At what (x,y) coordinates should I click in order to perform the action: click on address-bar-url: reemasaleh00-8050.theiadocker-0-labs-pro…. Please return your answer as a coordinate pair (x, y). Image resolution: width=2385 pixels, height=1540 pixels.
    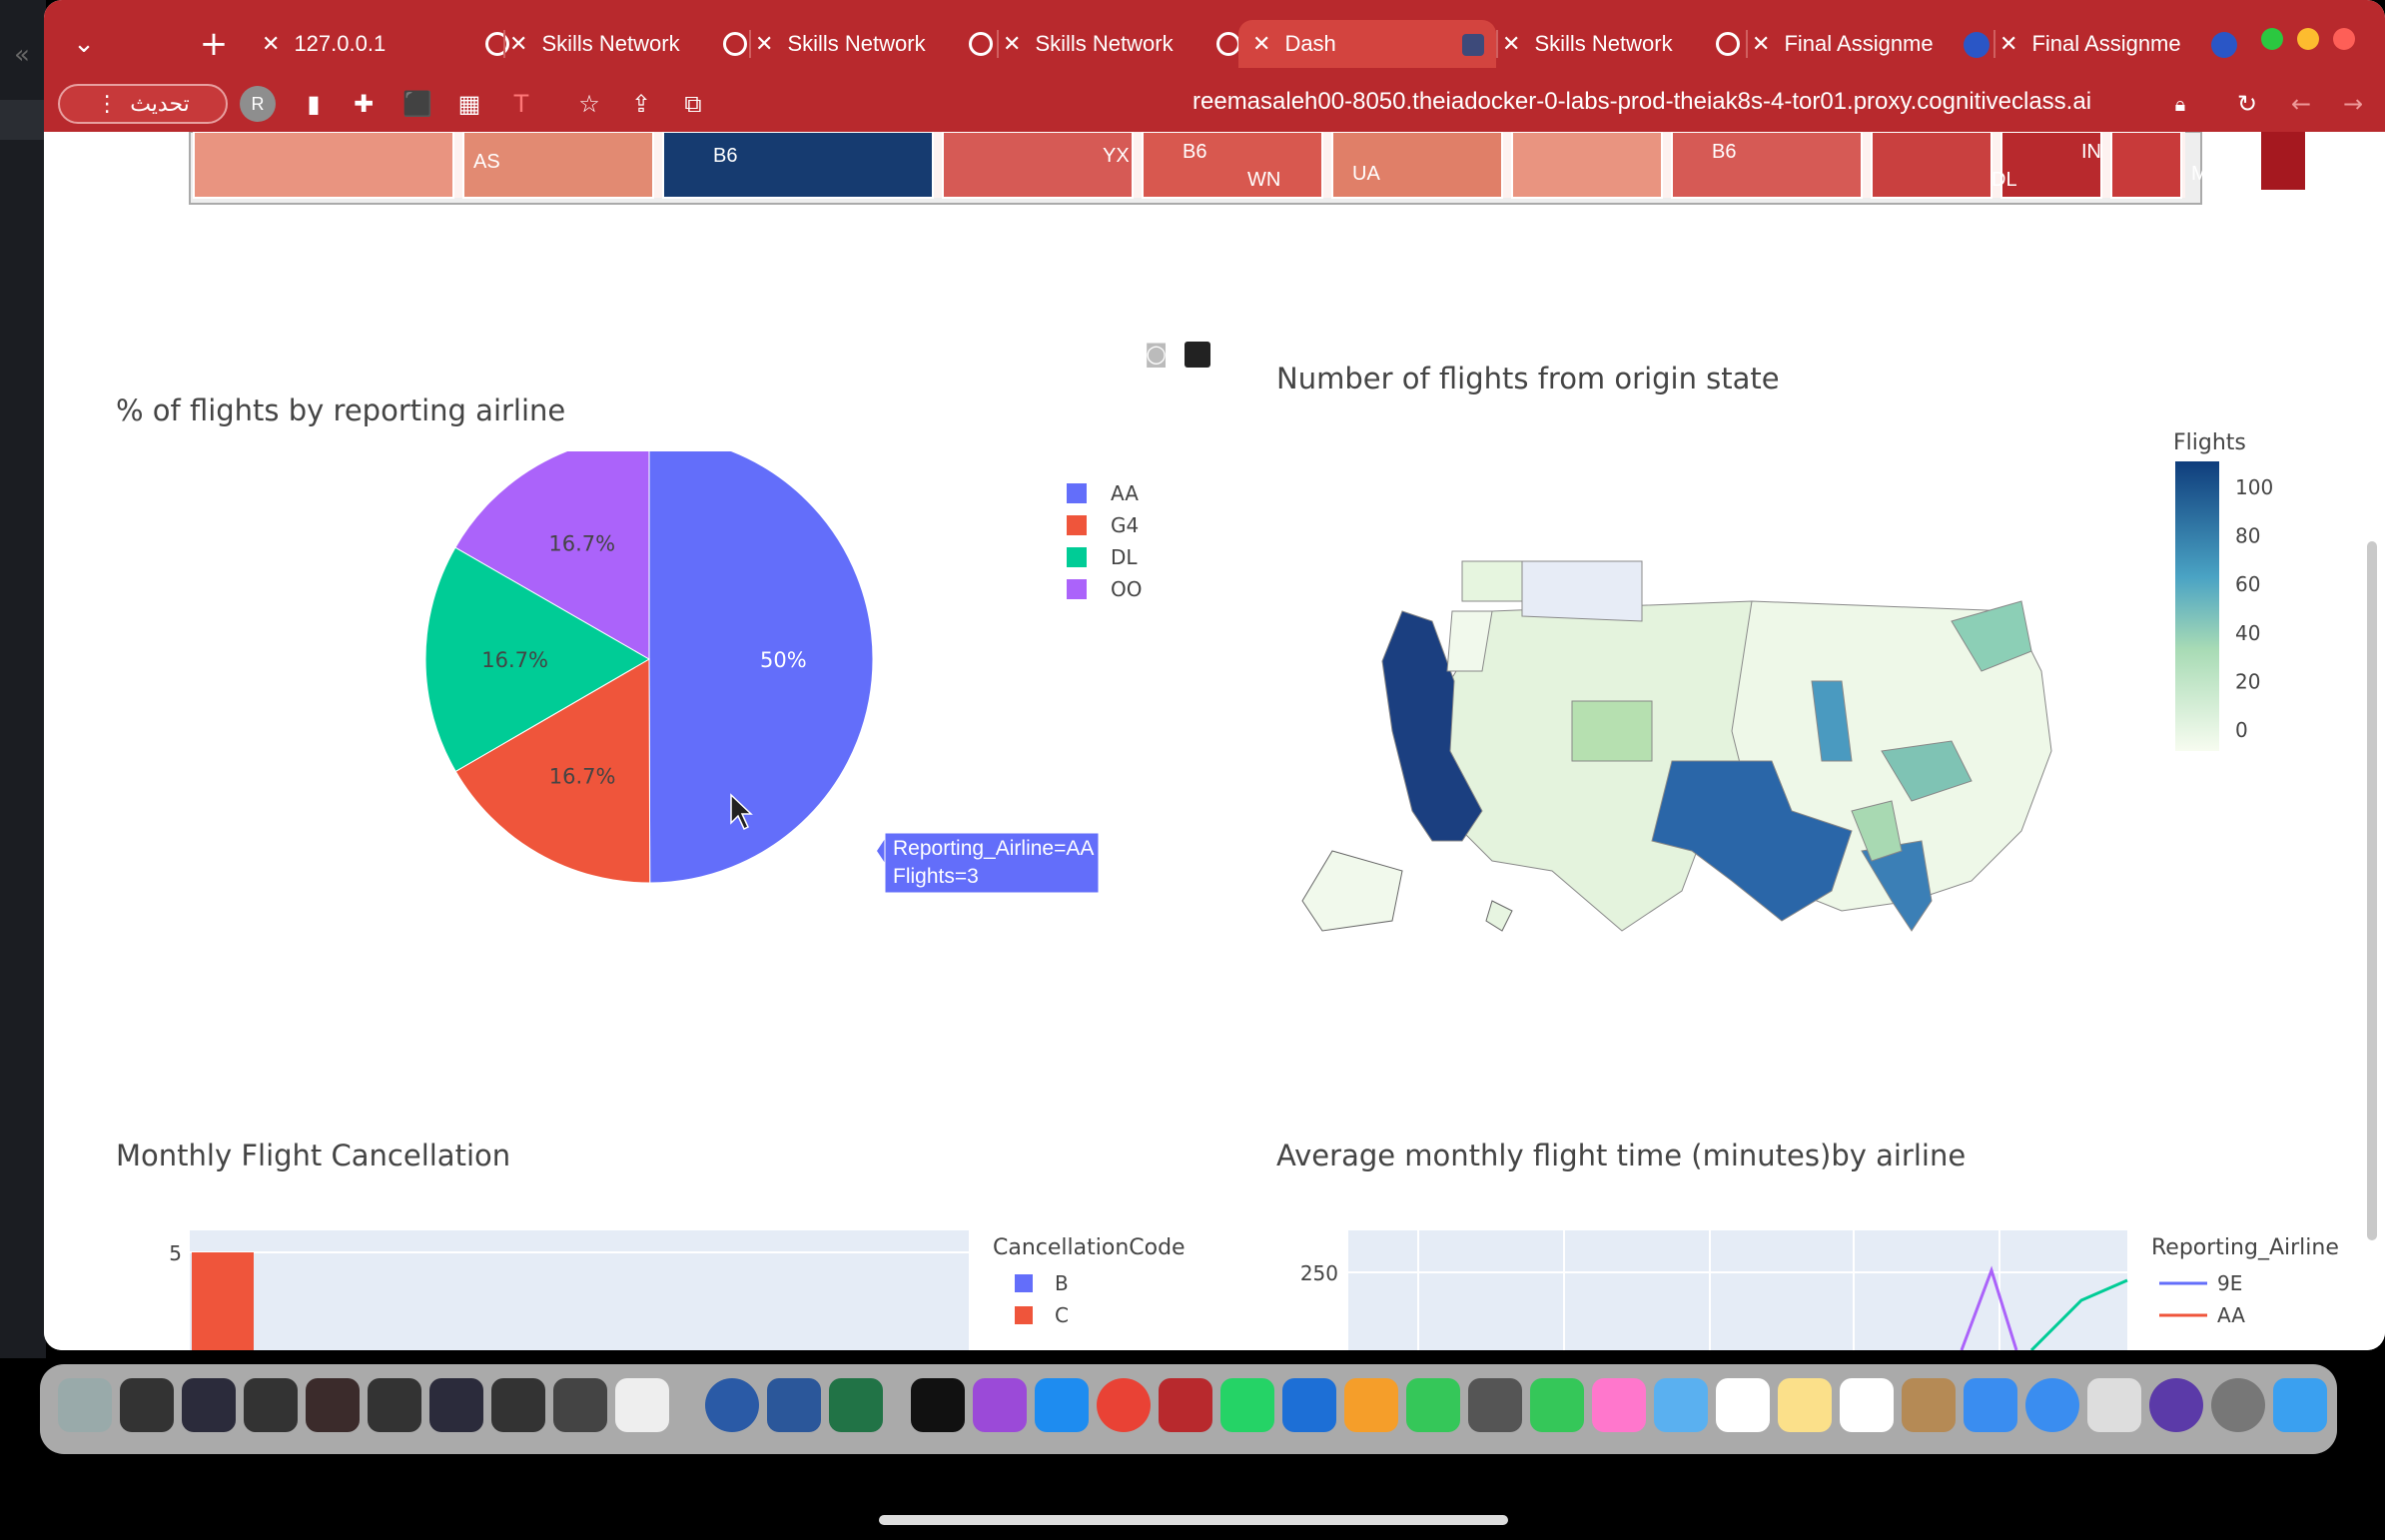
    Looking at the image, I should click on (1641, 102).